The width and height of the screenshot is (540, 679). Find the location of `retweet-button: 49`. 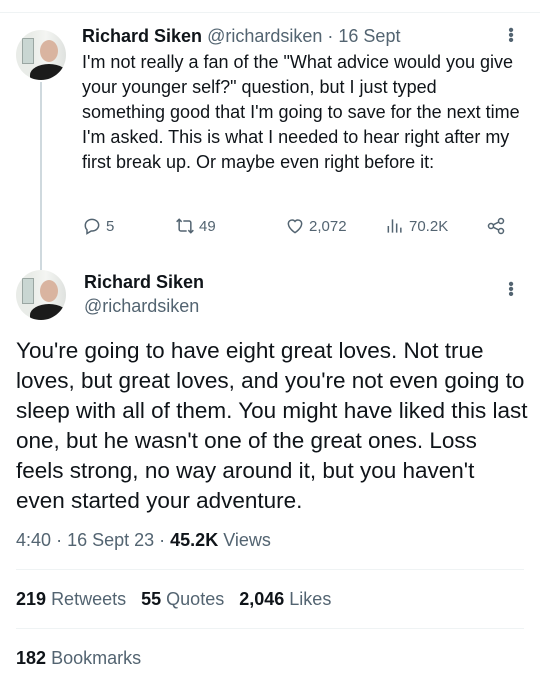

retweet-button: 49 is located at coordinates (195, 226).